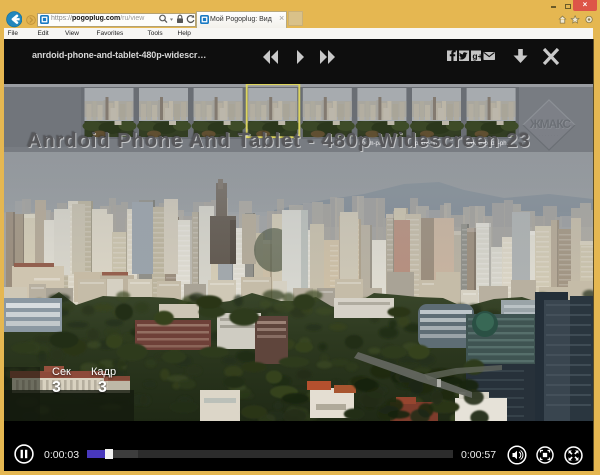 Image resolution: width=600 pixels, height=475 pixels. I want to click on svg-text: g+, so click(477, 56).